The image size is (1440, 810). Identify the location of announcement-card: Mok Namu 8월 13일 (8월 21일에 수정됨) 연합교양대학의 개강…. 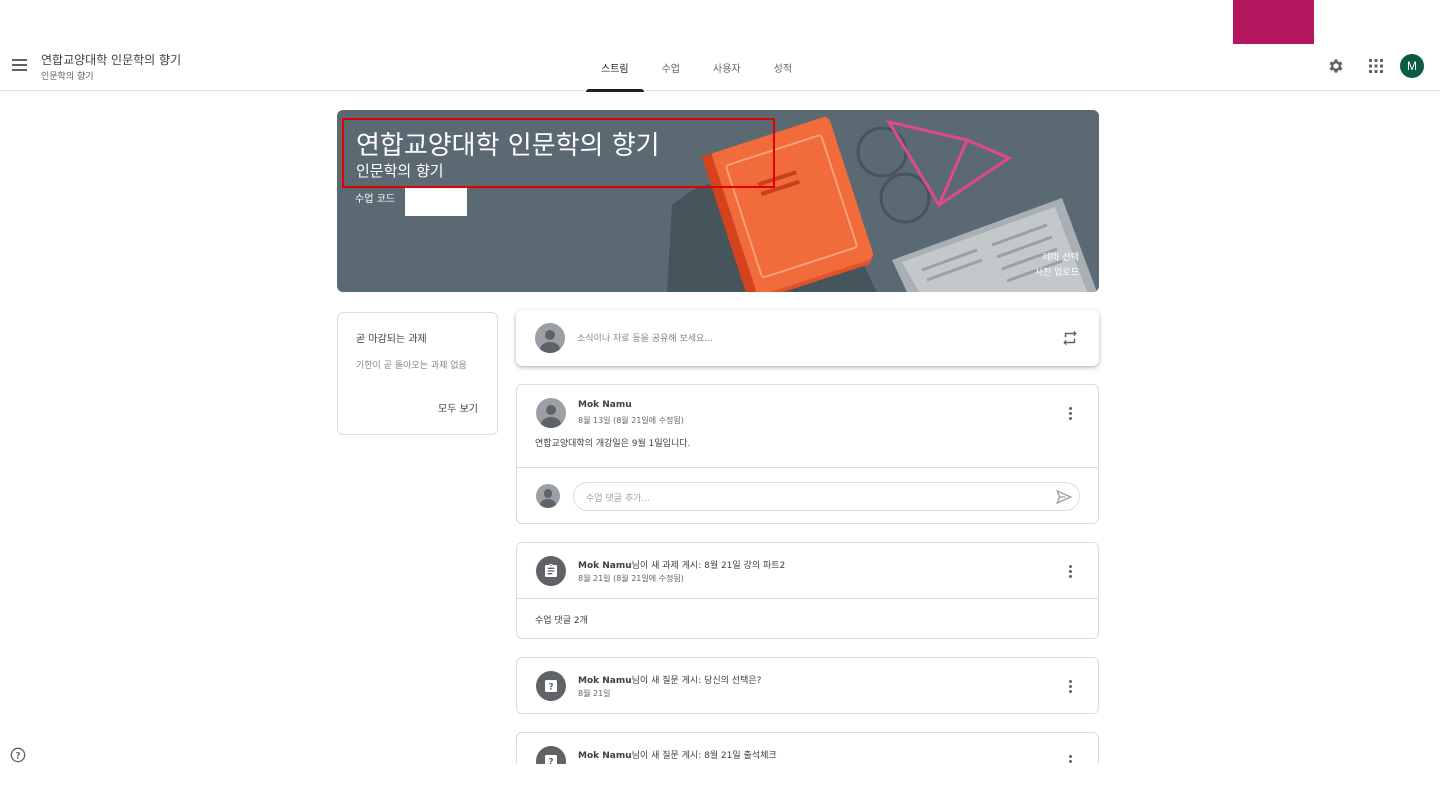
(807, 454).